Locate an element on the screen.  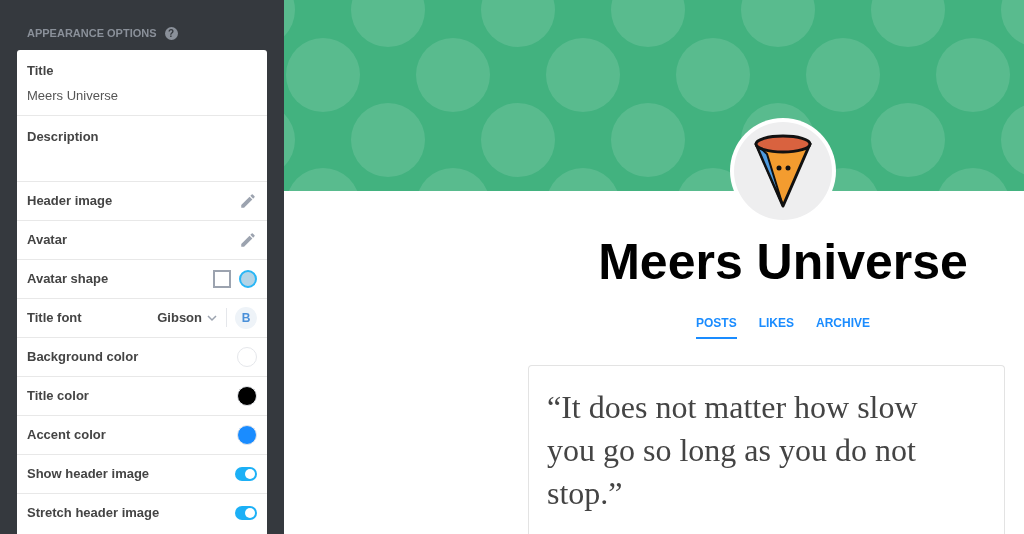
square-shape-option is located at coordinates (222, 278).